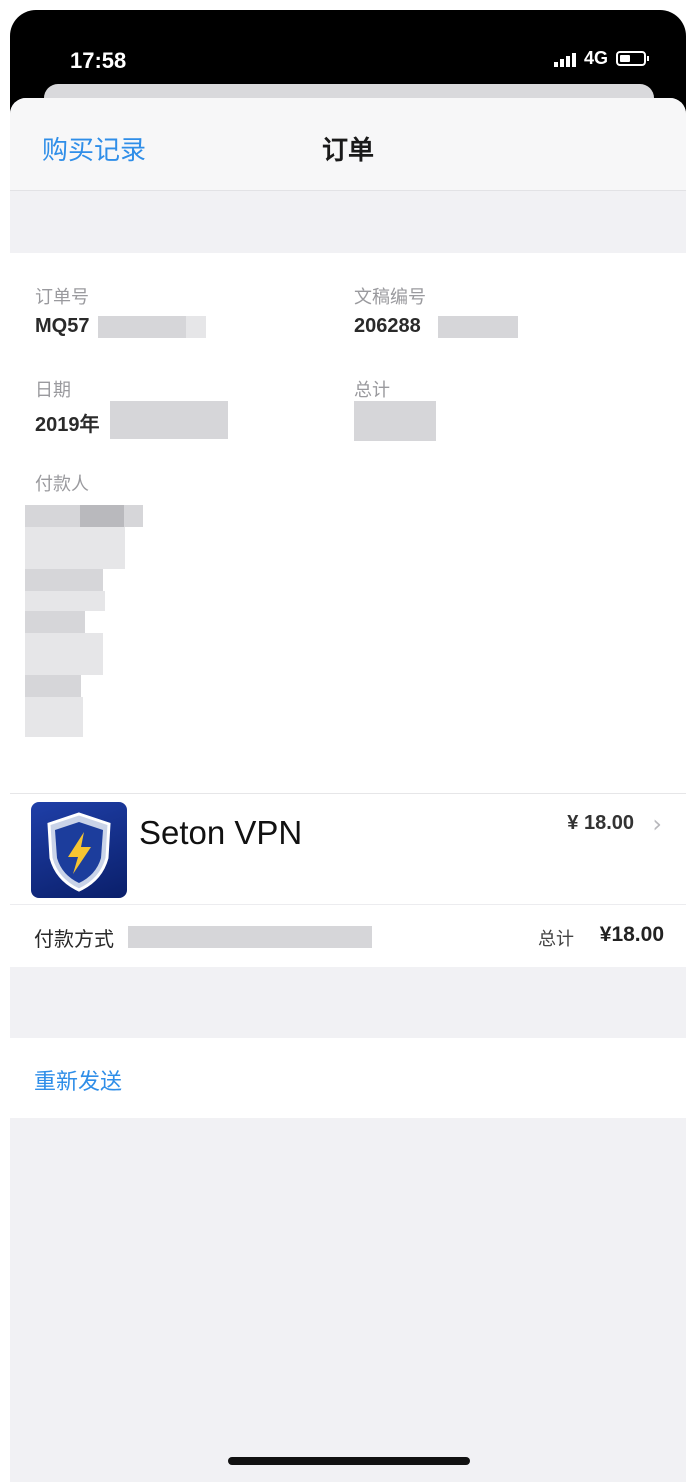 This screenshot has width=697, height=1482. Describe the element at coordinates (372, 390) in the screenshot. I see `total-label: 总计` at that location.